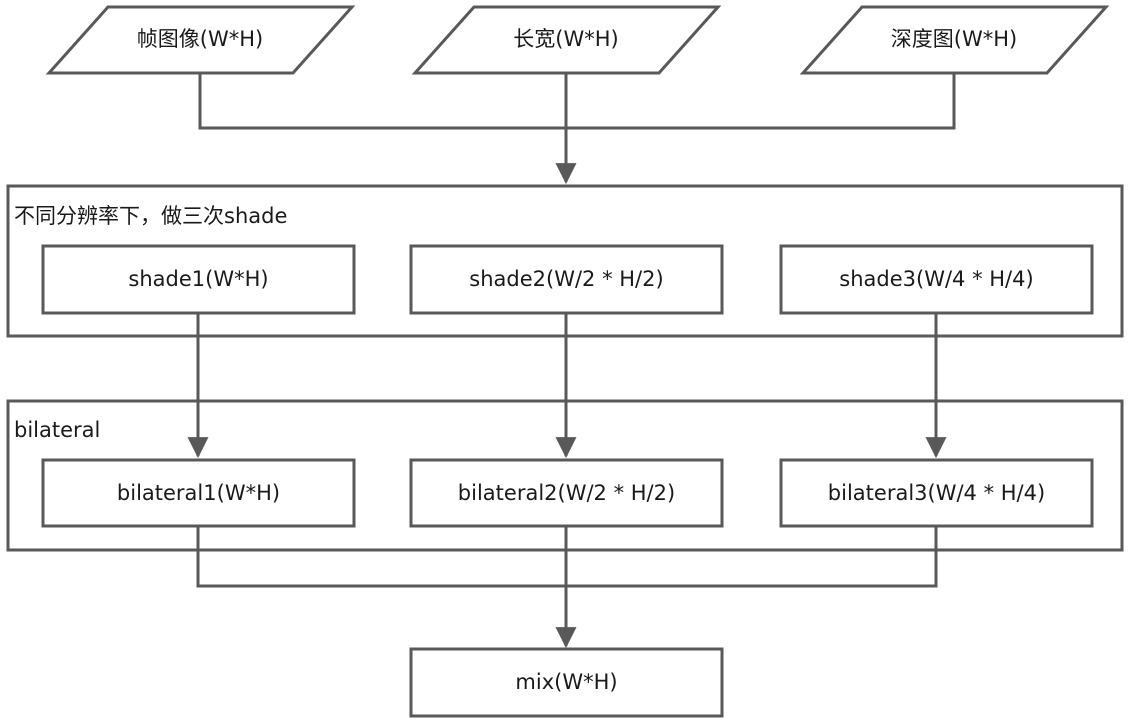 This screenshot has width=1134, height=722. I want to click on shade3-box: shade3(W/4 * H/4), so click(936, 279).